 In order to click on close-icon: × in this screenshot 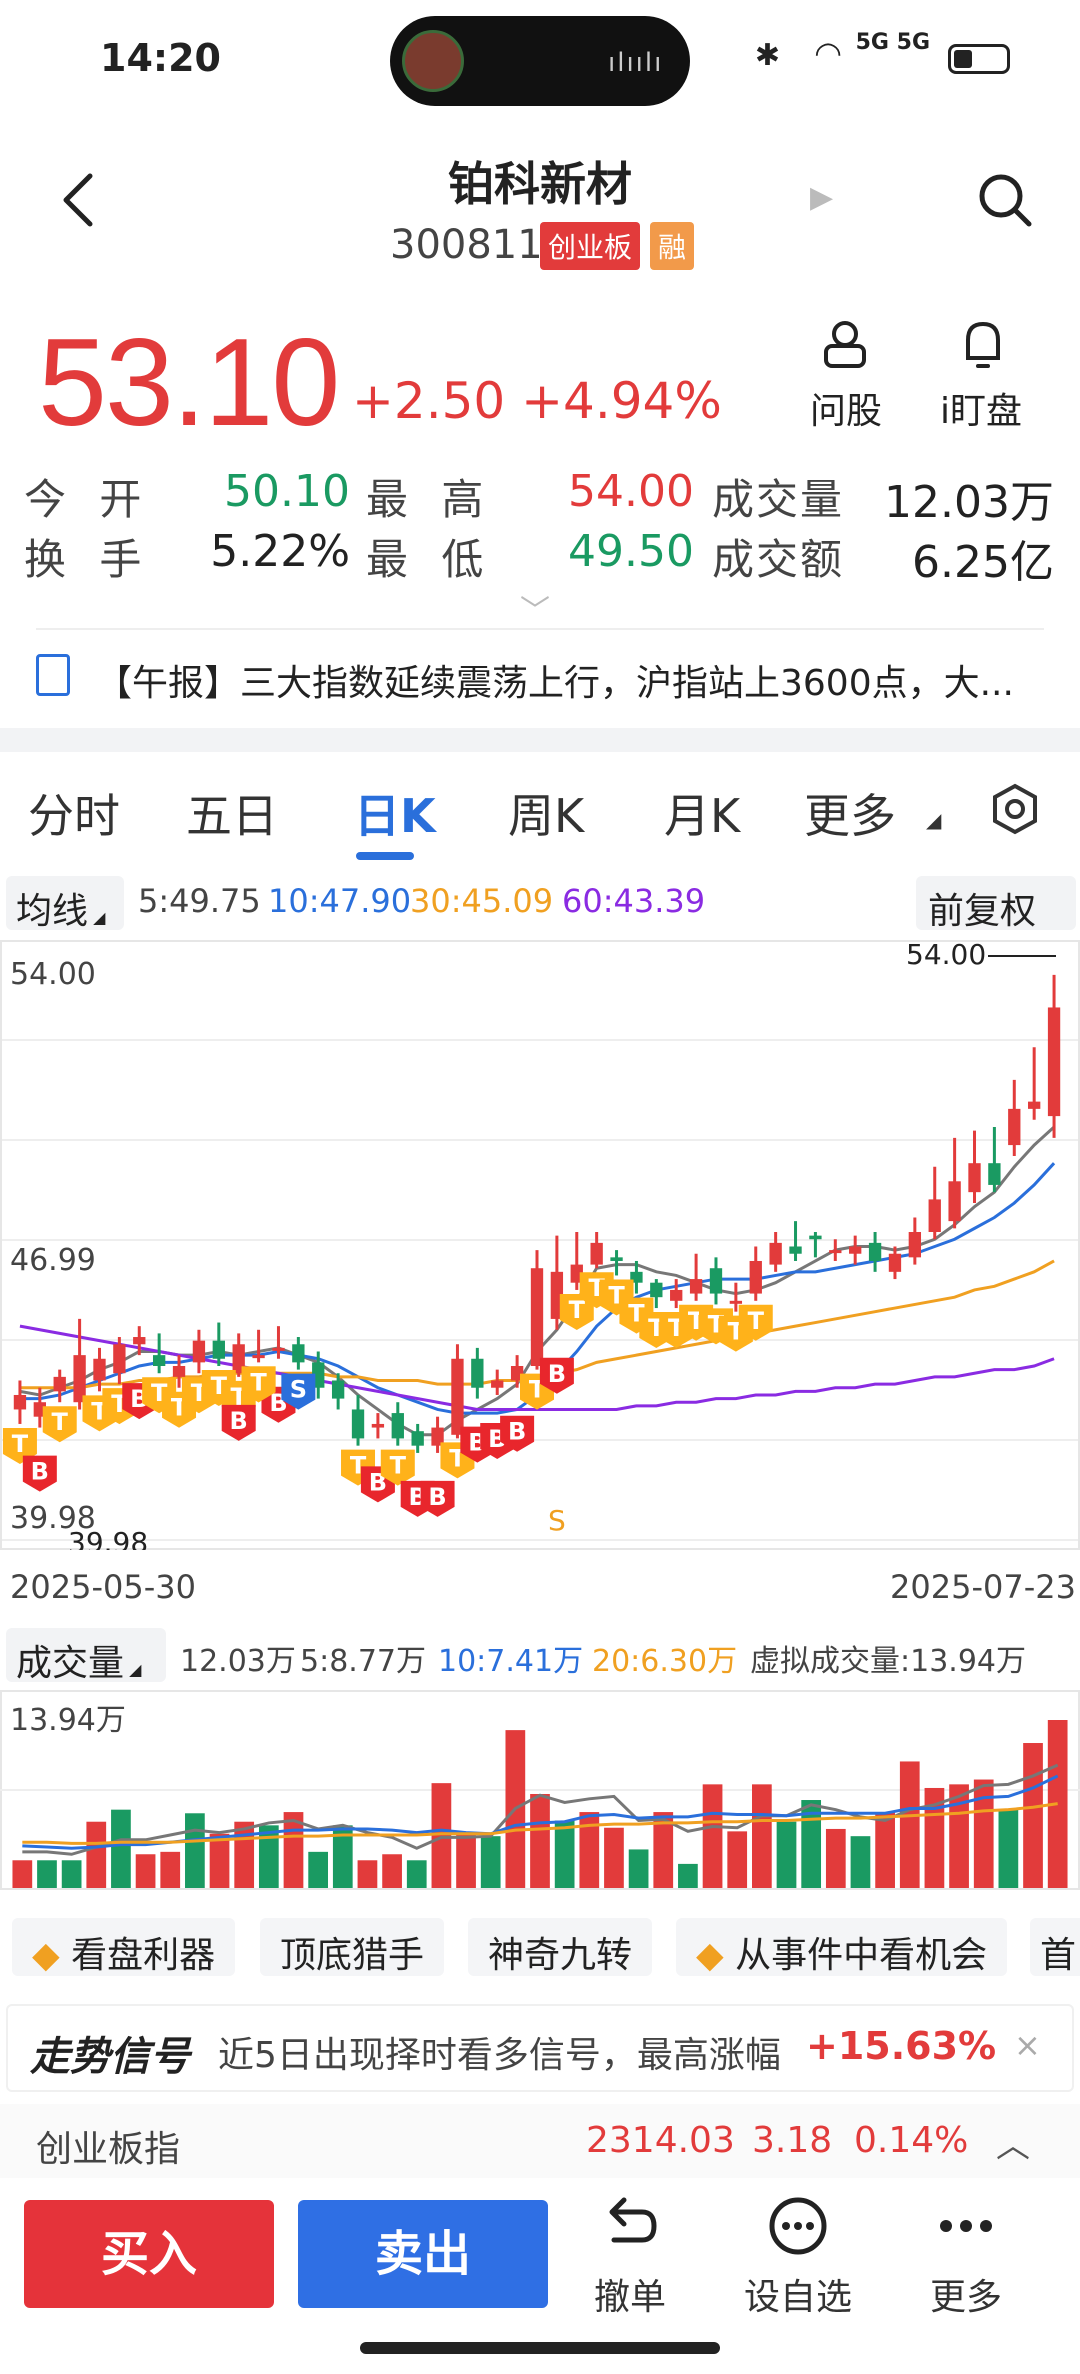, I will do `click(1027, 2045)`.